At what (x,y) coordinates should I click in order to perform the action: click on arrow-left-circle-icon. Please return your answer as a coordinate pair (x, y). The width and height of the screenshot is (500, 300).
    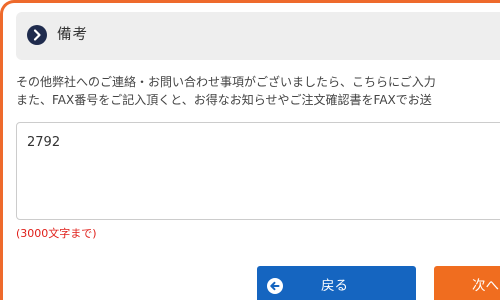
    Looking at the image, I should click on (275, 286).